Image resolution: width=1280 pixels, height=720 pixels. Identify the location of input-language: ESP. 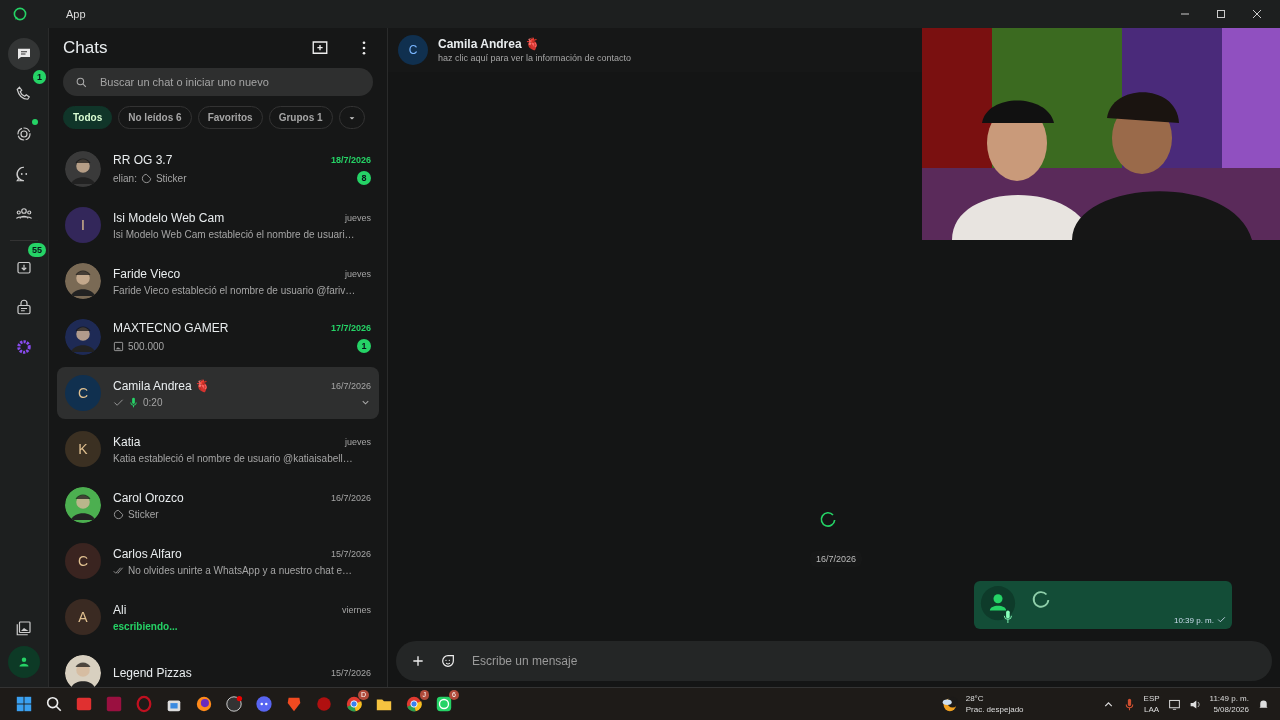
(1151, 698).